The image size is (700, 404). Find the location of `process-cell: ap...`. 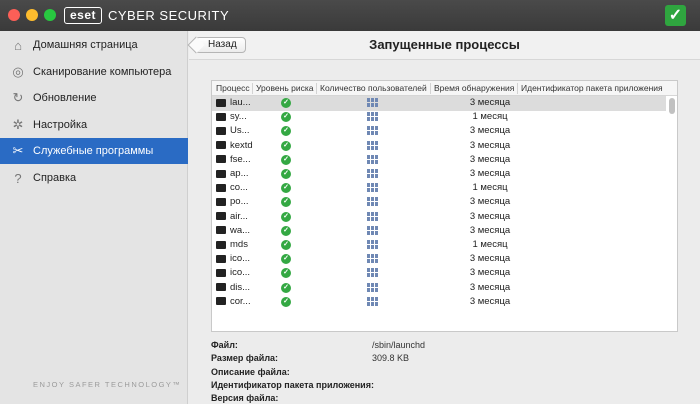

process-cell: ap... is located at coordinates (232, 173).